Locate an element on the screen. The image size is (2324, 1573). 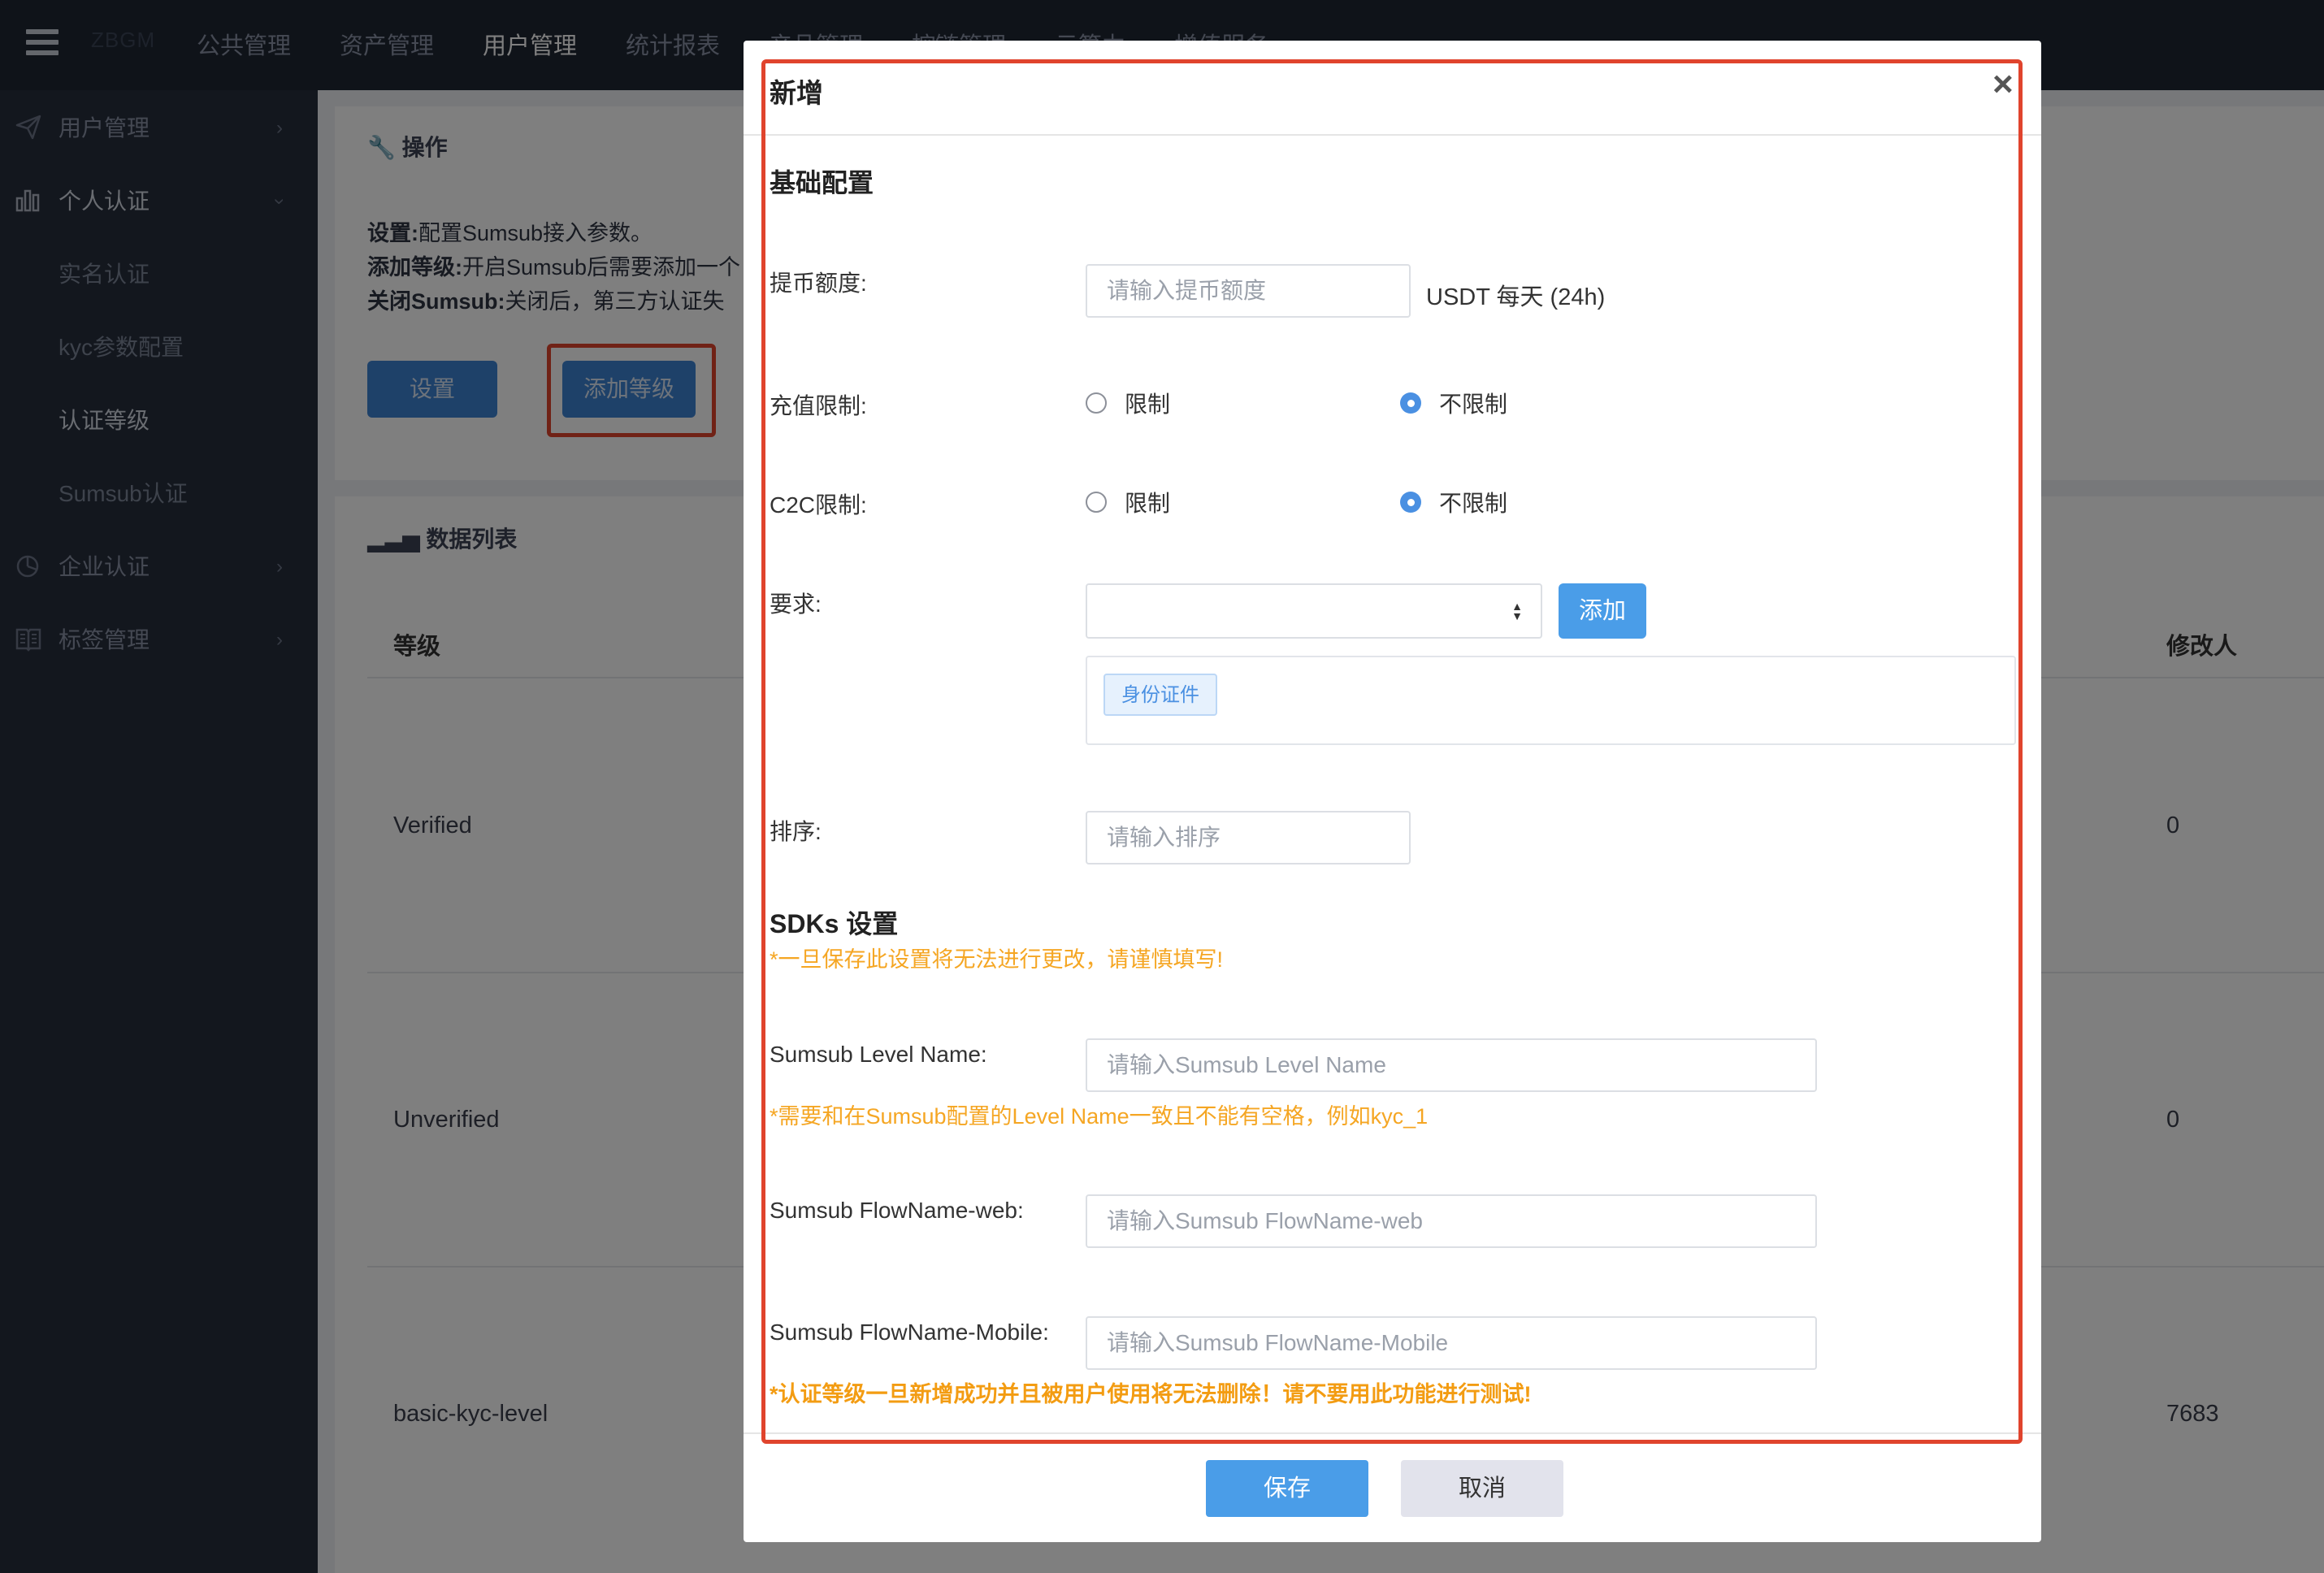
cancel-button: 取消 is located at coordinates (1482, 1488).